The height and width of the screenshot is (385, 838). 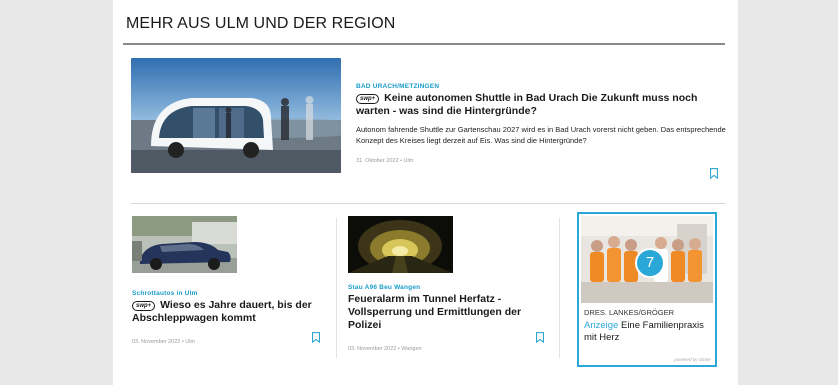 What do you see at coordinates (424, 28) in the screenshot?
I see `section-header: MEHR AUS ULM UND DER REGION` at bounding box center [424, 28].